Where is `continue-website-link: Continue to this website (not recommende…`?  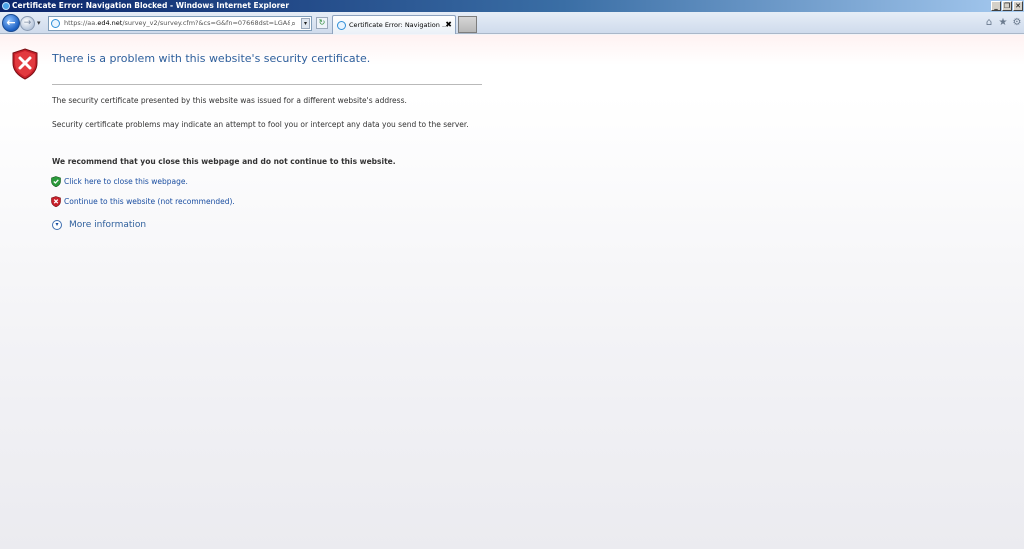
continue-website-link: Continue to this website (not recommende… is located at coordinates (149, 201).